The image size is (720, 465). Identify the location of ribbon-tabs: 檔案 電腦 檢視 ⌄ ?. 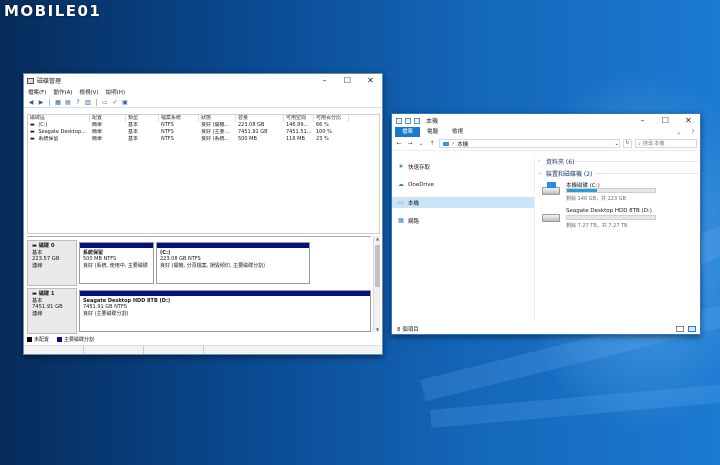
(546, 132).